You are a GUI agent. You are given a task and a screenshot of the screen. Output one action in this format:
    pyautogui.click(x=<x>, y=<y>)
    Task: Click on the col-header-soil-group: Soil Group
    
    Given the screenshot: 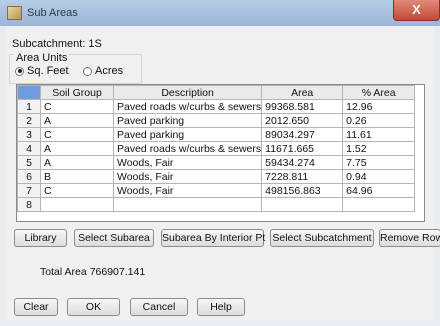 What is the action you would take?
    pyautogui.click(x=77, y=92)
    